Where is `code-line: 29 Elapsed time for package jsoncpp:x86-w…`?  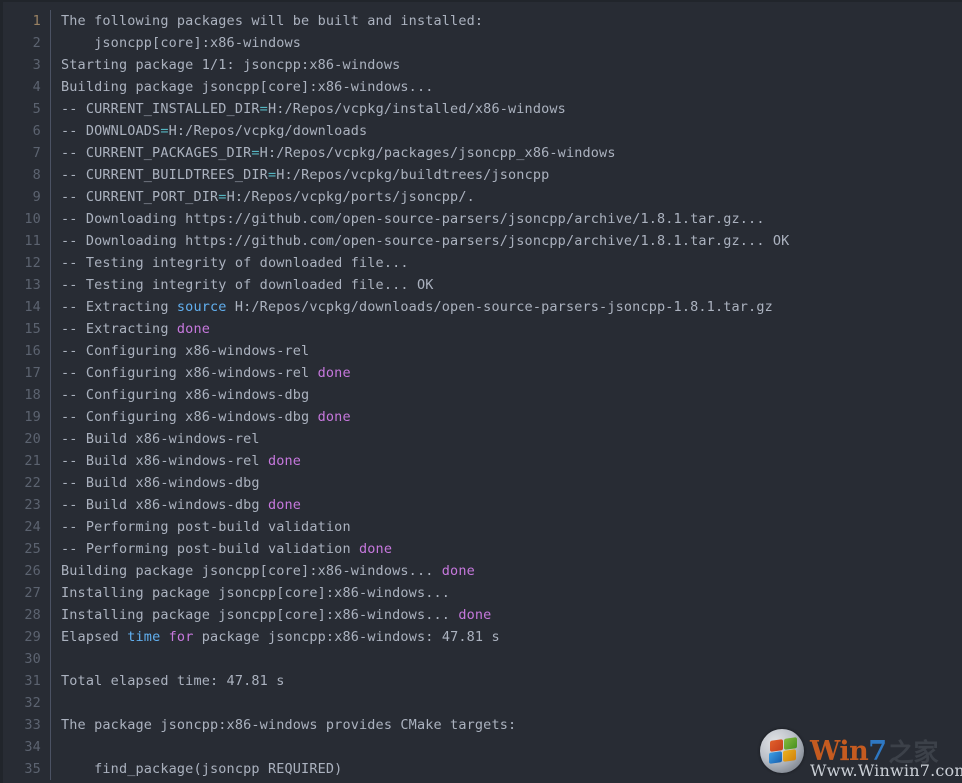
code-line: 29 Elapsed time for package jsoncpp:x86-w… is located at coordinates (482, 637).